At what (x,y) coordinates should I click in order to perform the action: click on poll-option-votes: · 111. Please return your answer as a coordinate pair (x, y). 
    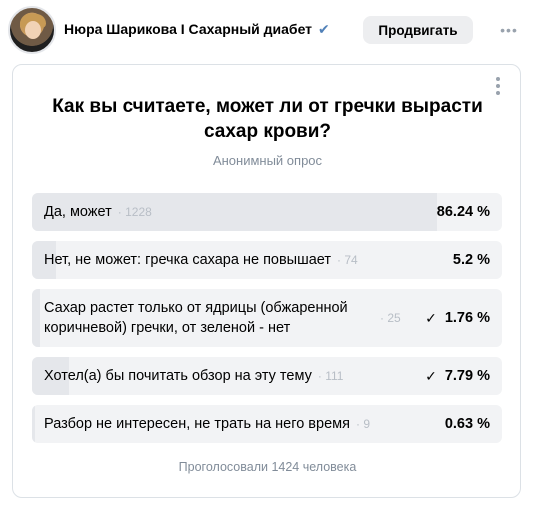
    Looking at the image, I should click on (330, 376).